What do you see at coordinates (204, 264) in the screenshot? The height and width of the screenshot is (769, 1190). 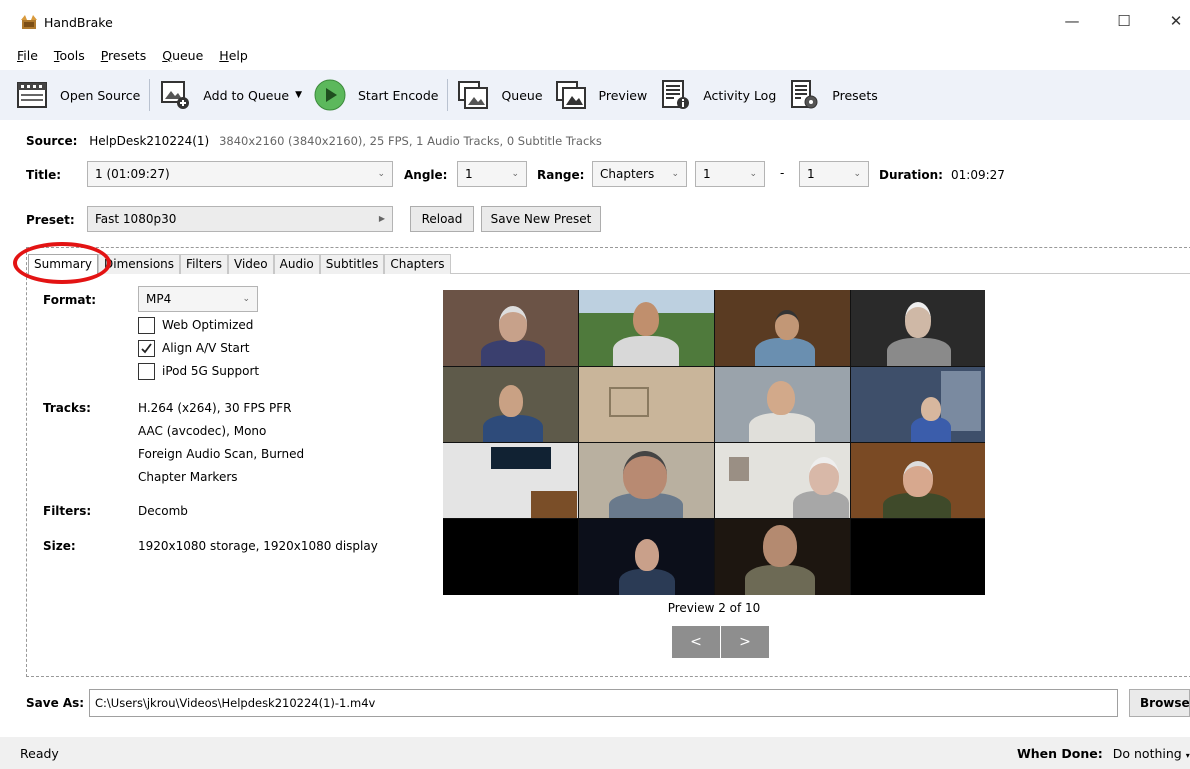 I see `tab-filters: Filters` at bounding box center [204, 264].